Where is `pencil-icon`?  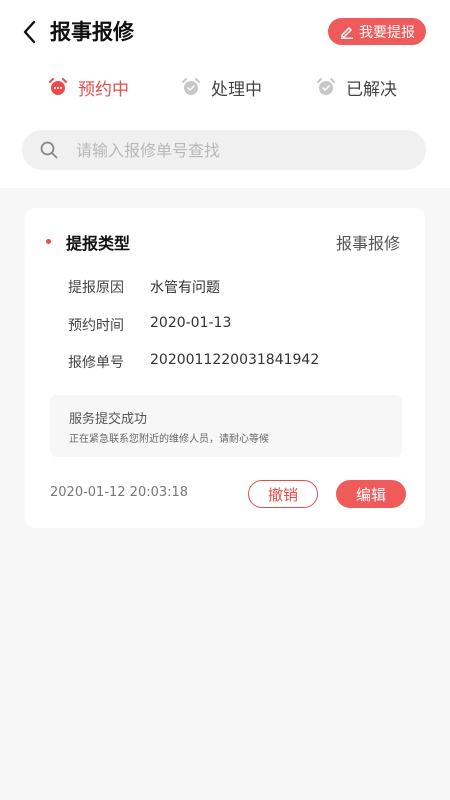 pencil-icon is located at coordinates (347, 32).